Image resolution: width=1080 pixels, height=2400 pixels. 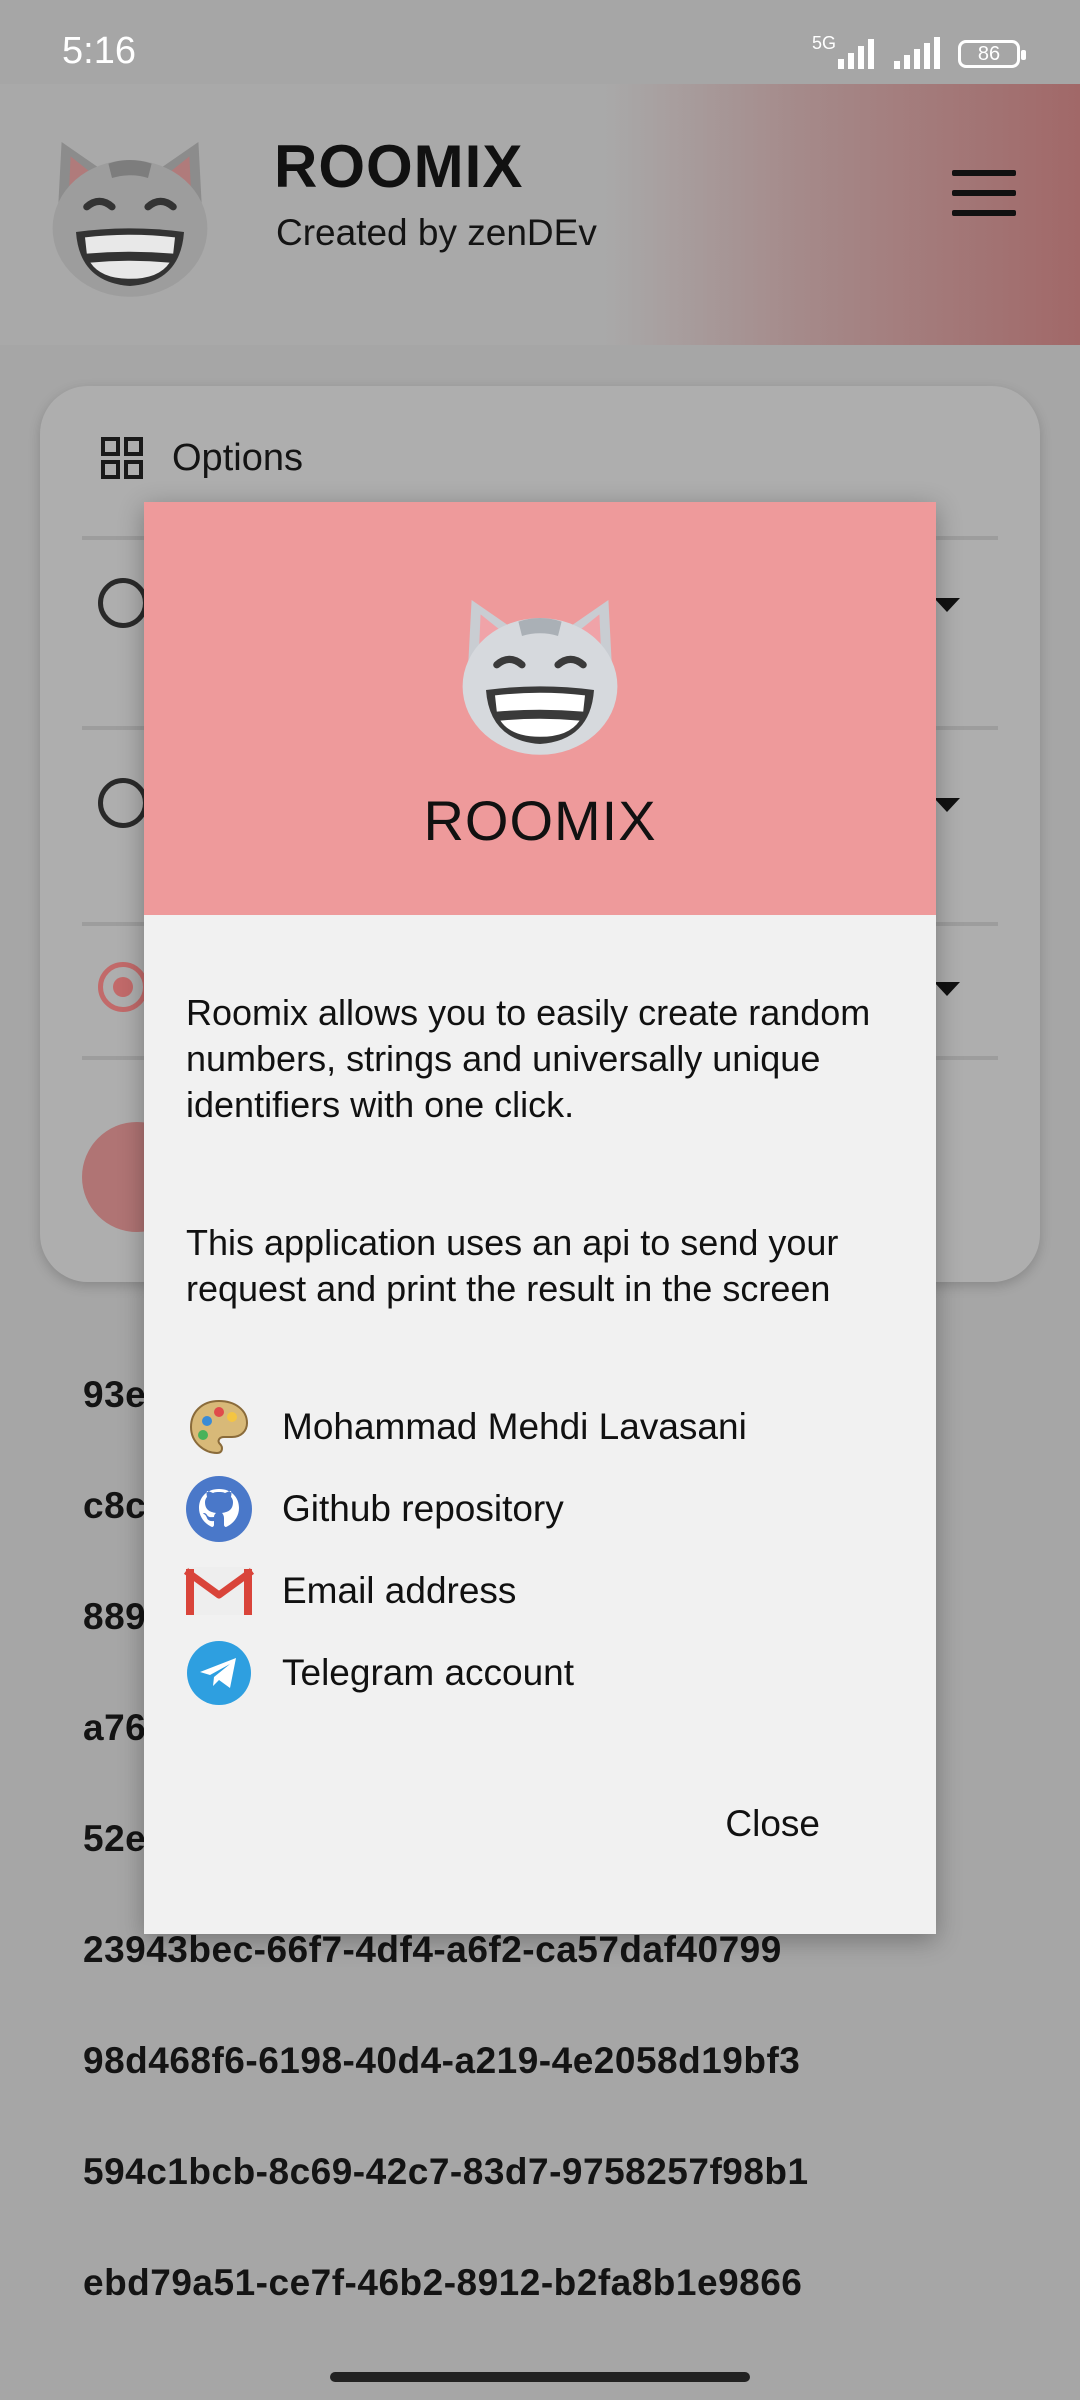 What do you see at coordinates (123, 803) in the screenshot?
I see `option-radio-strings` at bounding box center [123, 803].